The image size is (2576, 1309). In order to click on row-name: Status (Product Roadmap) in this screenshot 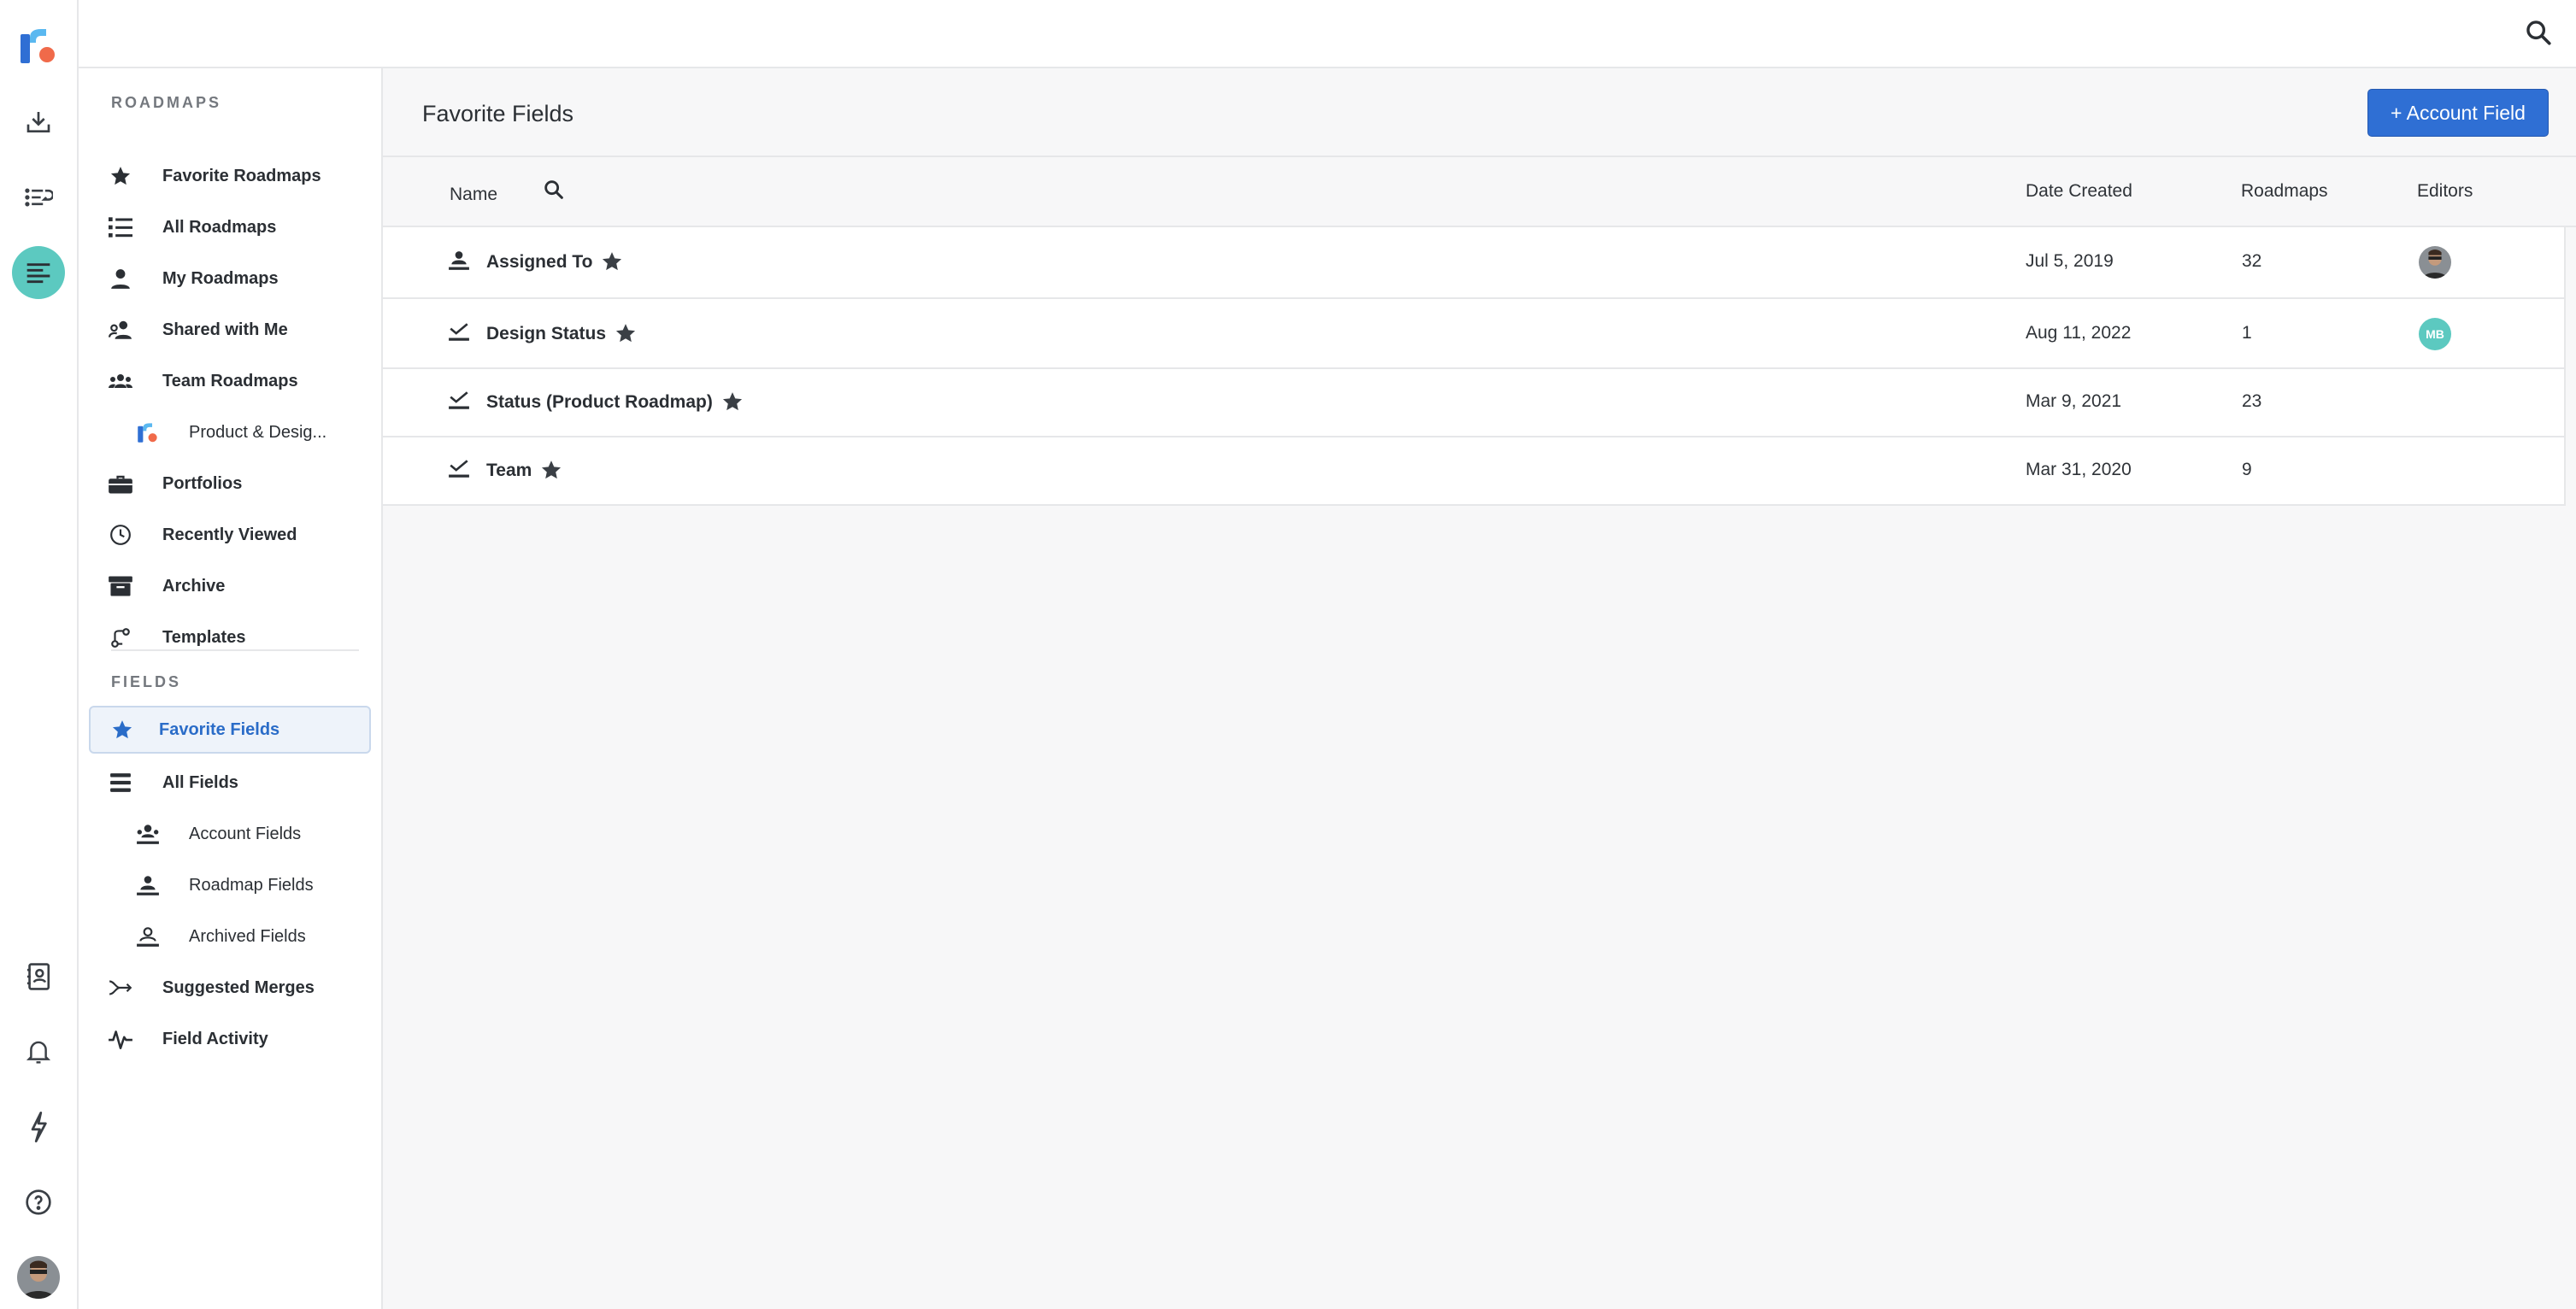, I will do `click(615, 402)`.